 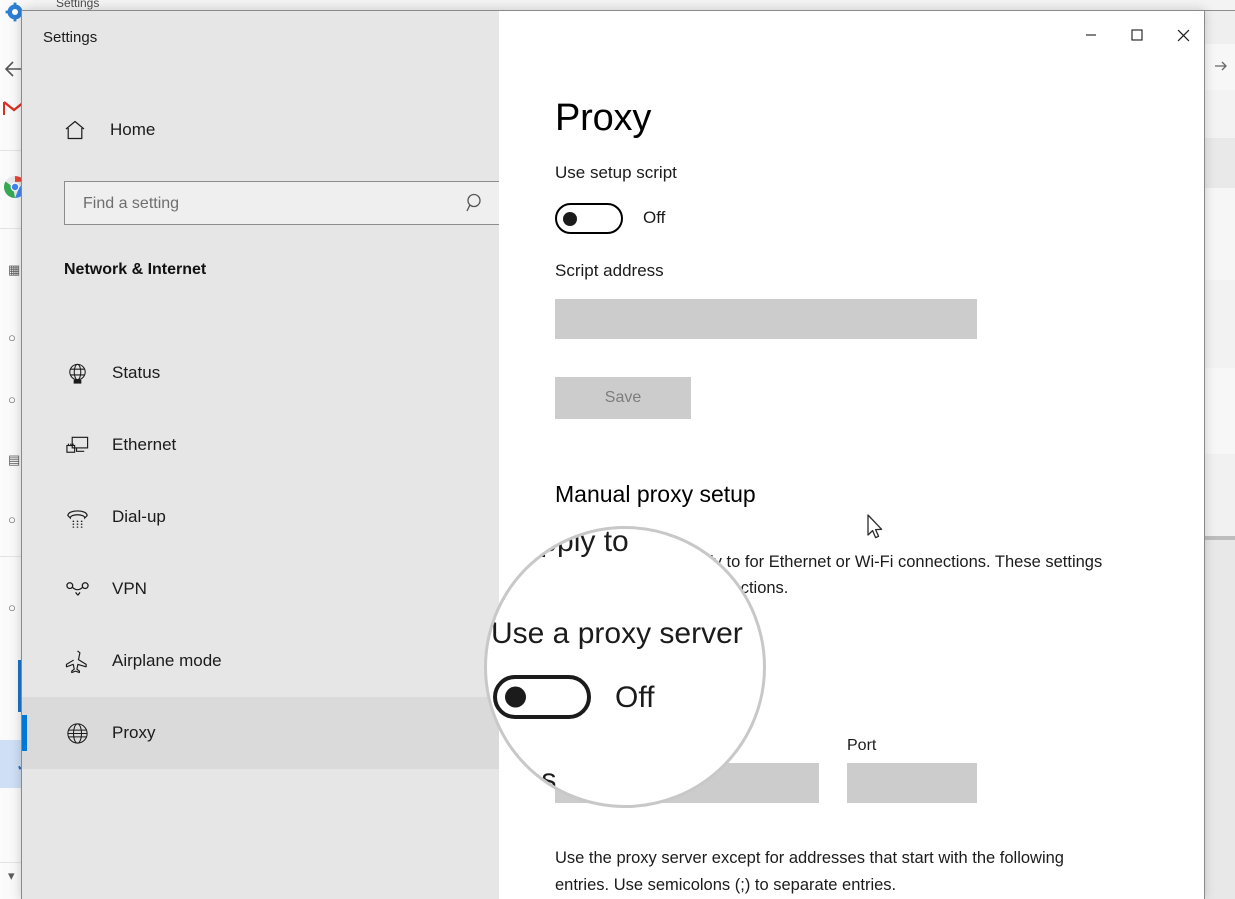 What do you see at coordinates (78, 5) in the screenshot?
I see `browser-tab-title: Settings` at bounding box center [78, 5].